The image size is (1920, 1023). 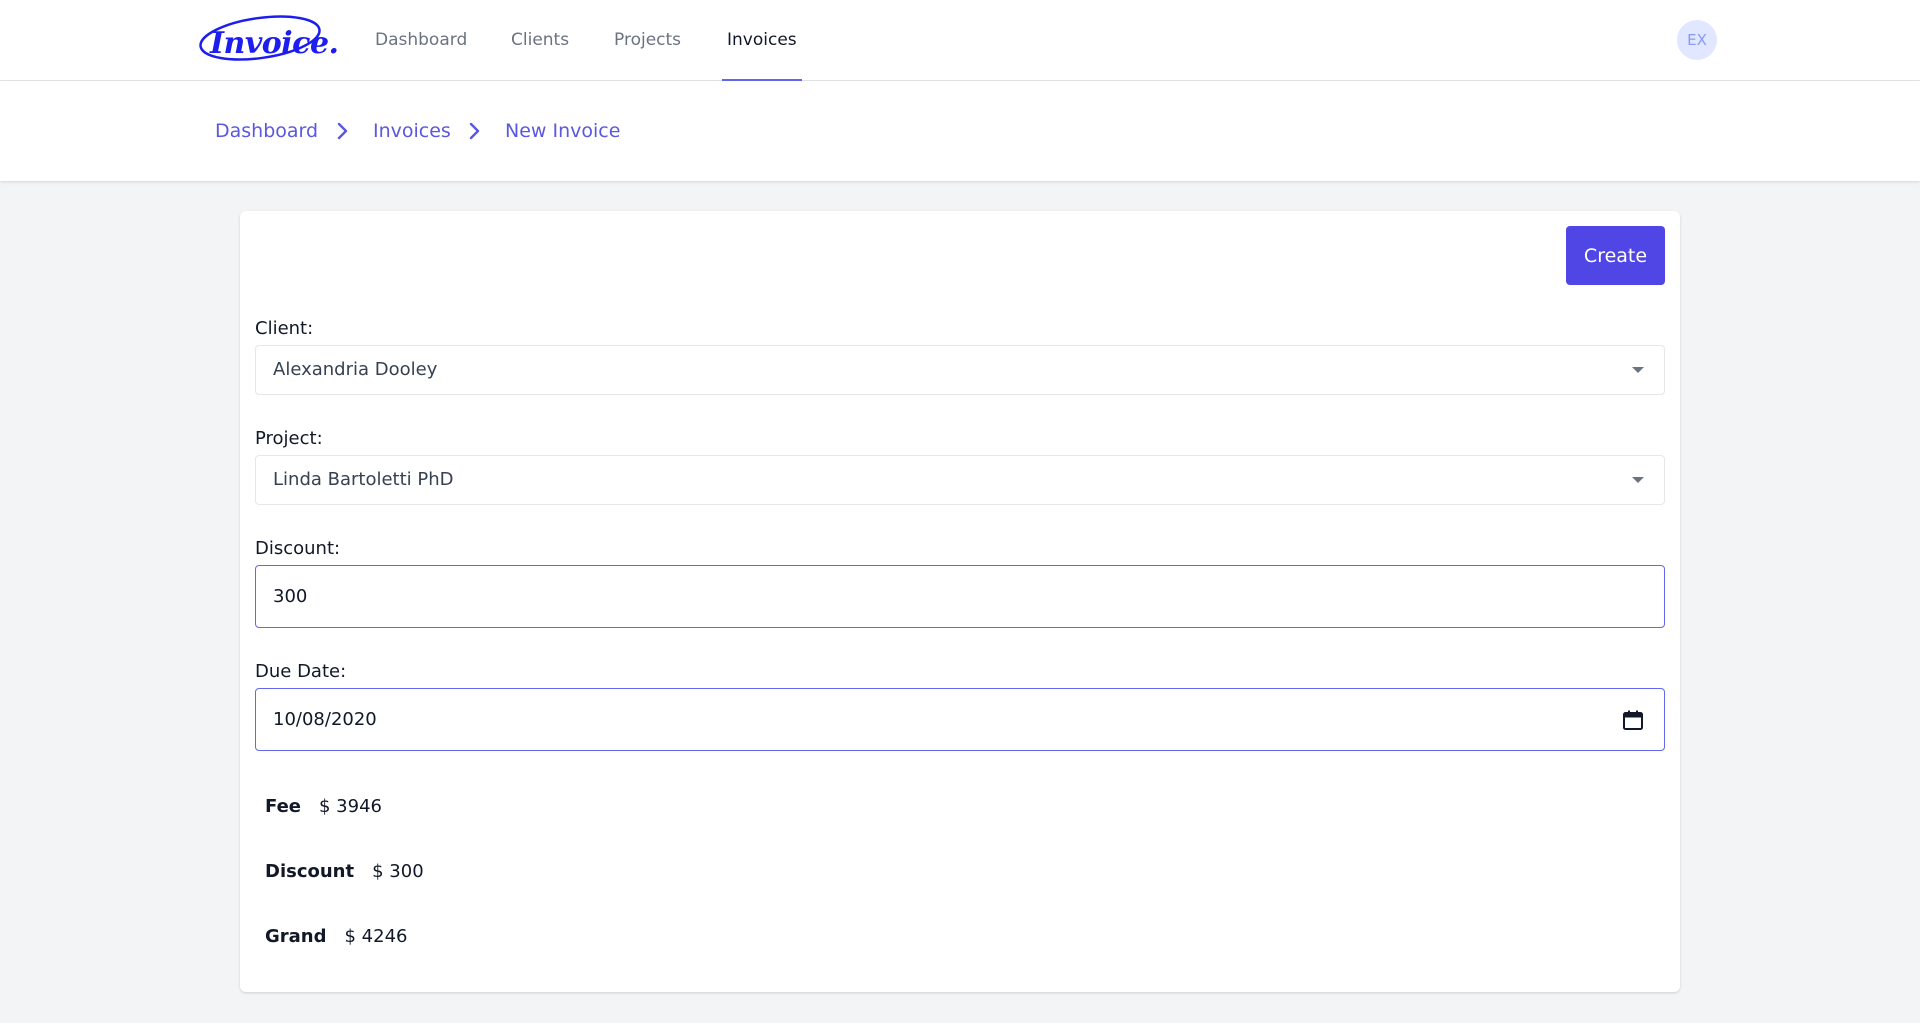 What do you see at coordinates (266, 131) in the screenshot?
I see `breadcrumb-dashboard: Dashboard` at bounding box center [266, 131].